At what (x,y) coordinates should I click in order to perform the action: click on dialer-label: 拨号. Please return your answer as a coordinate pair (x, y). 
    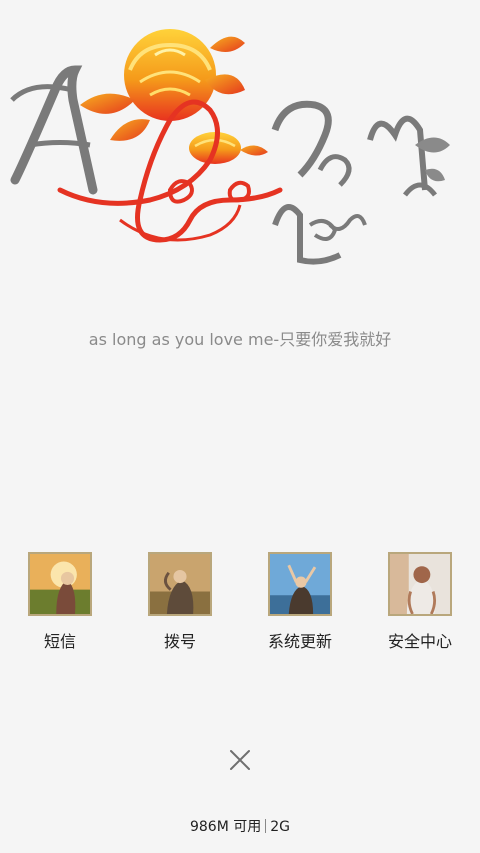
    Looking at the image, I should click on (179, 641).